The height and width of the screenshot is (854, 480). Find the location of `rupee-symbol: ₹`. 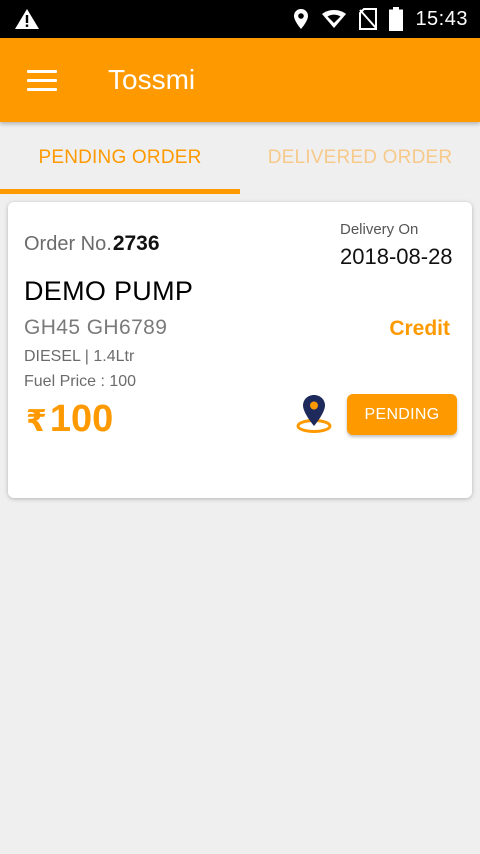

rupee-symbol: ₹ is located at coordinates (36, 421).